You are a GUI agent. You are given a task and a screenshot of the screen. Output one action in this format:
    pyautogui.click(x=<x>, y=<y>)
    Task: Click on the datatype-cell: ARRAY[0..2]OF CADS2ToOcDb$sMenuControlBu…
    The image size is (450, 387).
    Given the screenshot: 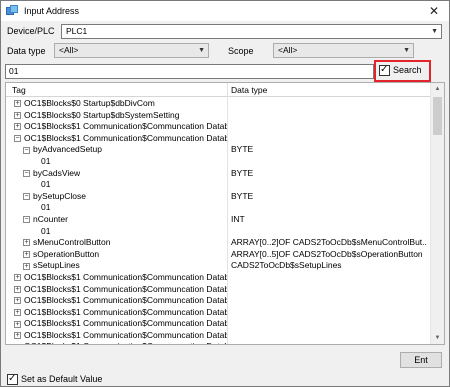 What is the action you would take?
    pyautogui.click(x=329, y=242)
    